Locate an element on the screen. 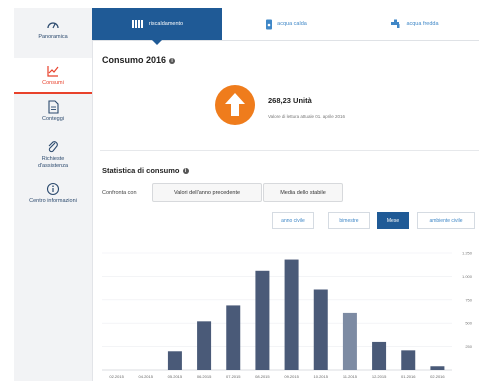 Image resolution: width=479 pixels, height=381 pixels. x-tick-label: 07.2015 is located at coordinates (233, 376).